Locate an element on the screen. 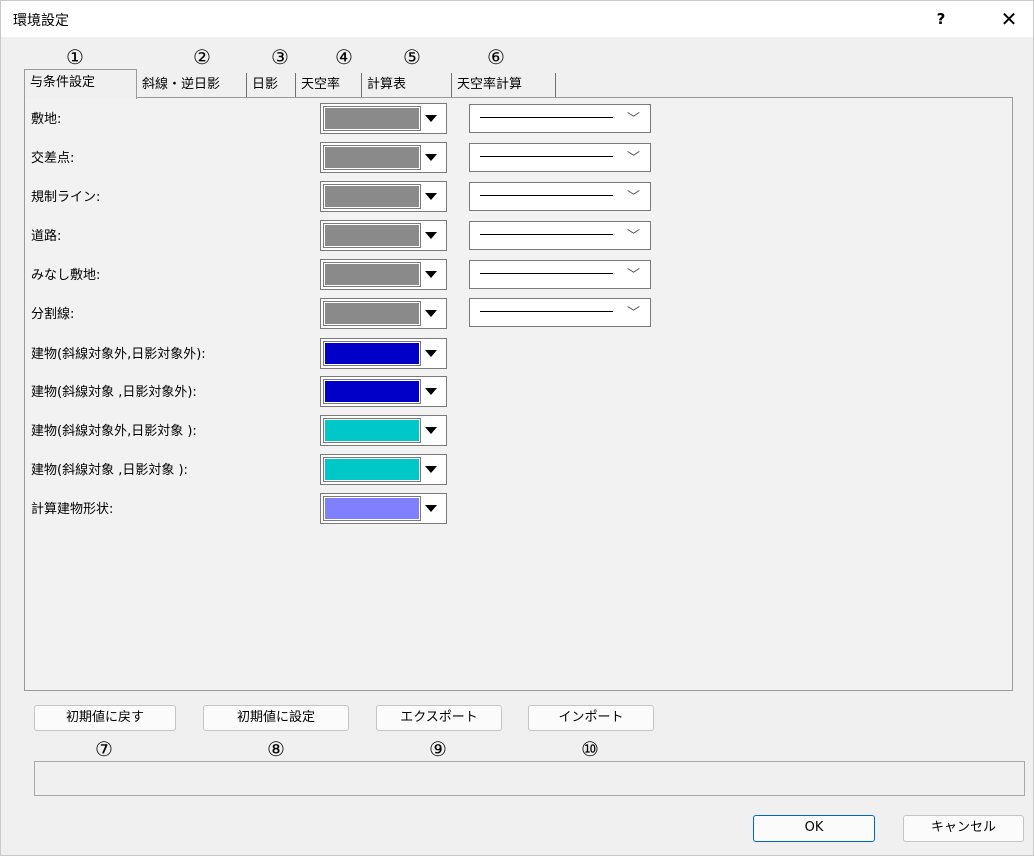 This screenshot has width=1034, height=856. color-combo-deemed-site is located at coordinates (383, 274).